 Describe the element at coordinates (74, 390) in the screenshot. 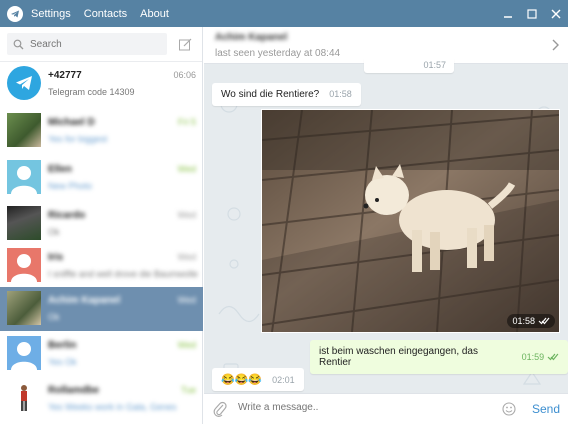

I see `dialog-name: Rollamdbe` at that location.